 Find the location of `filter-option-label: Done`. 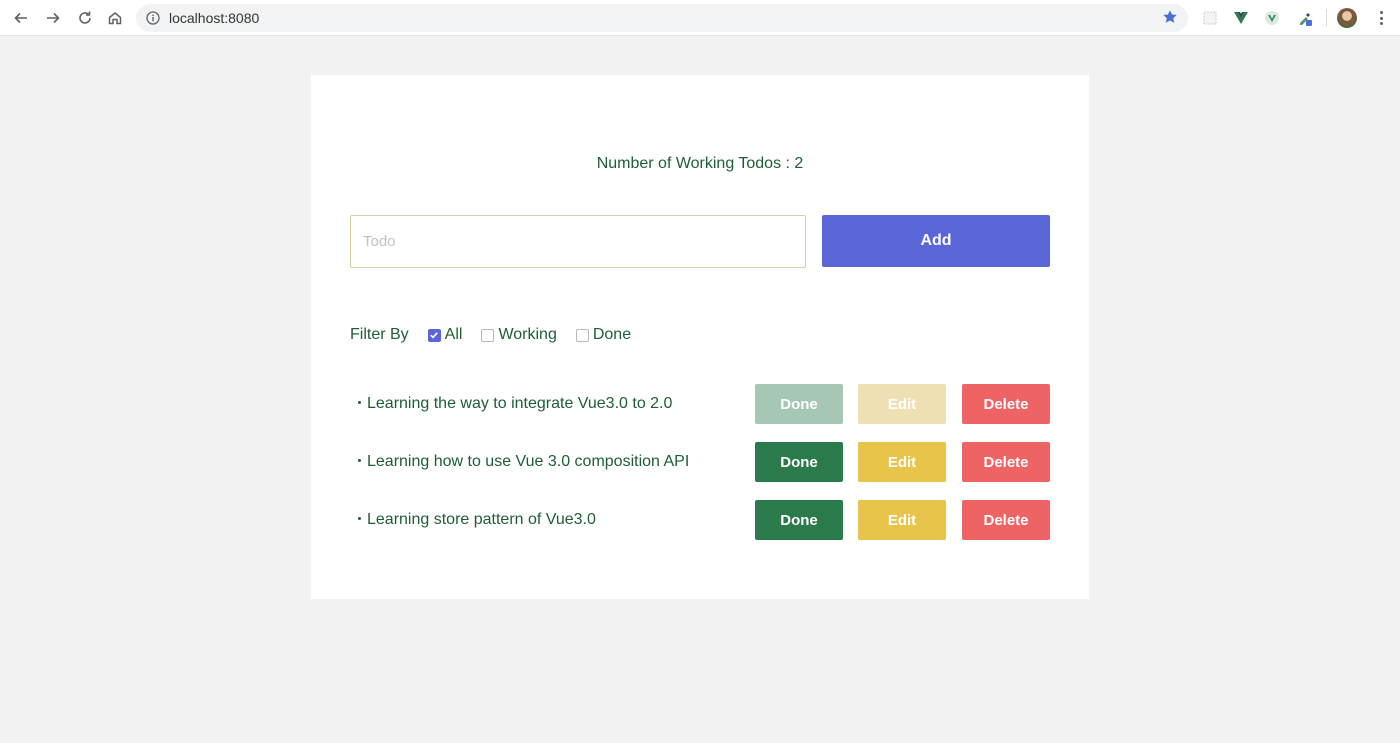

filter-option-label: Done is located at coordinates (612, 334).